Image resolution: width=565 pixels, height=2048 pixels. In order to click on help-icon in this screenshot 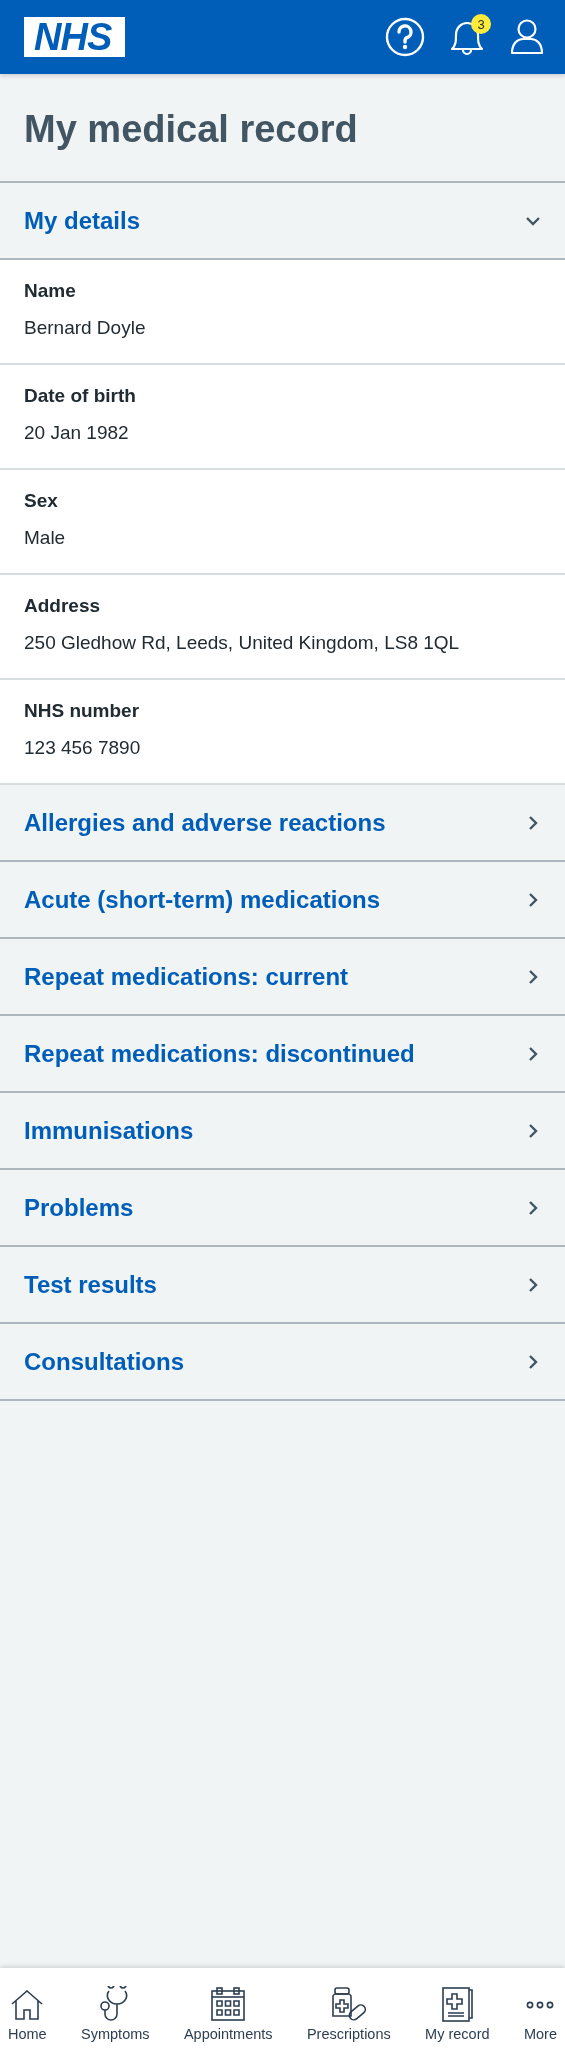, I will do `click(405, 37)`.